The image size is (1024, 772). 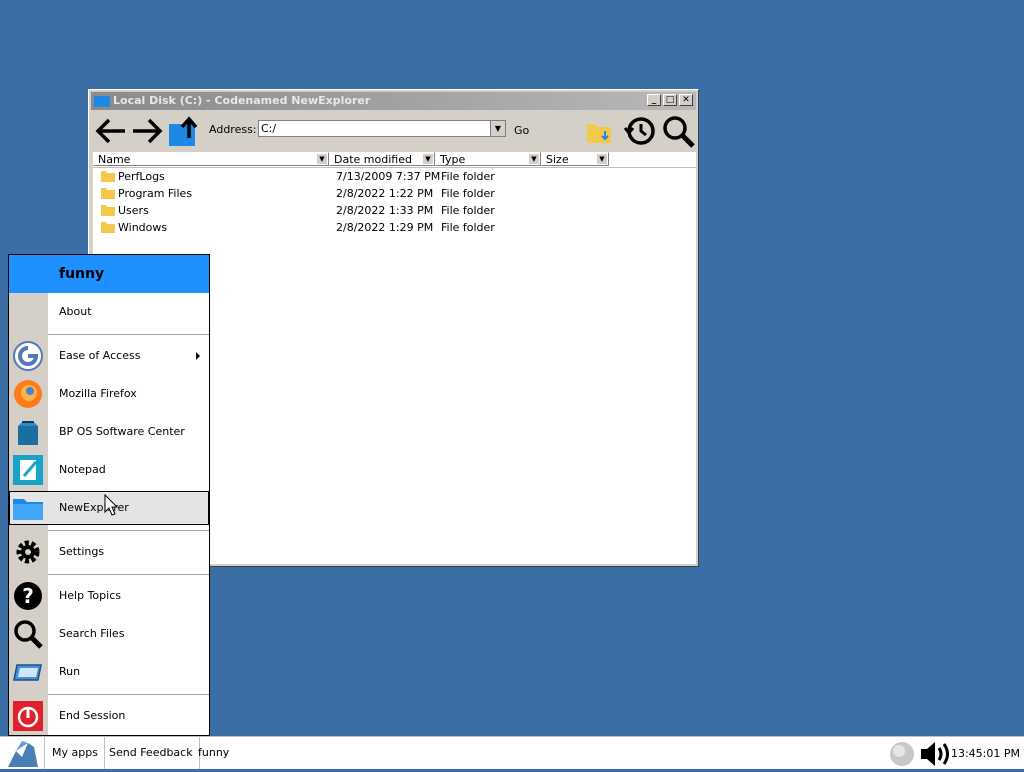 I want to click on user-name: funny, so click(x=82, y=274).